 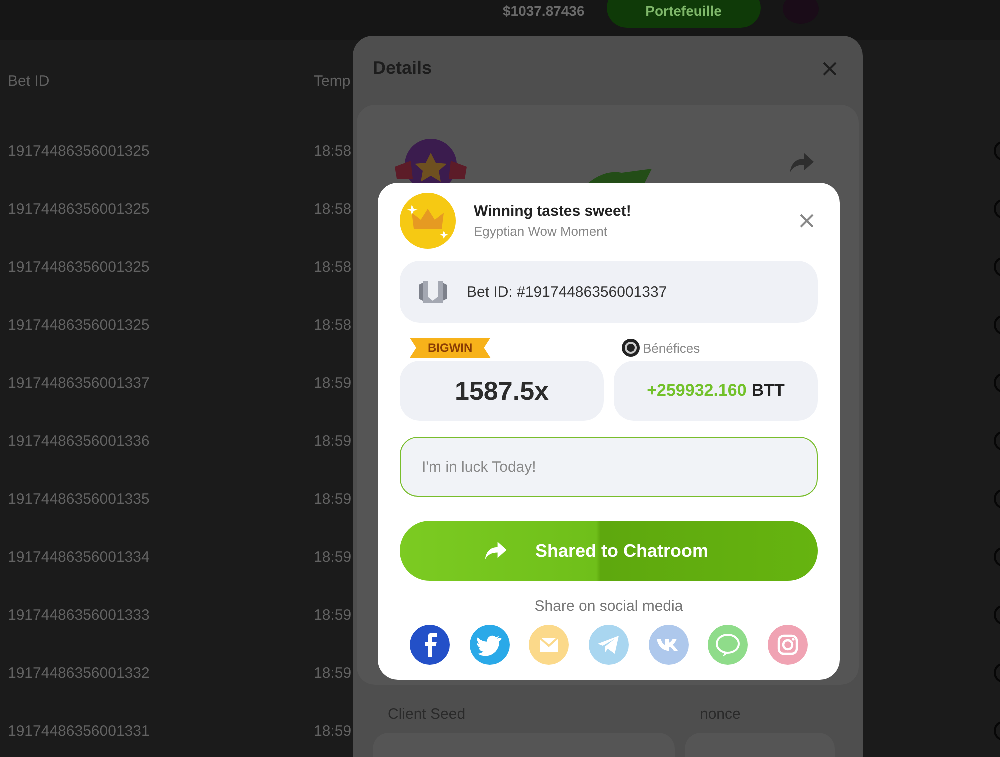 I want to click on bet-id-cell-text: 19174486356001337, so click(x=79, y=383).